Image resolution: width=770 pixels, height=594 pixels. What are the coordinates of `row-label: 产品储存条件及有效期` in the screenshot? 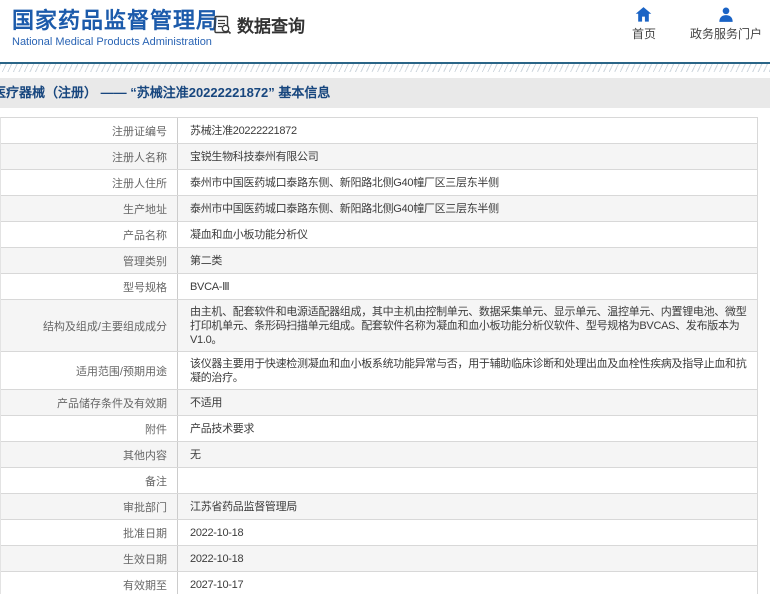 It's located at (89, 402).